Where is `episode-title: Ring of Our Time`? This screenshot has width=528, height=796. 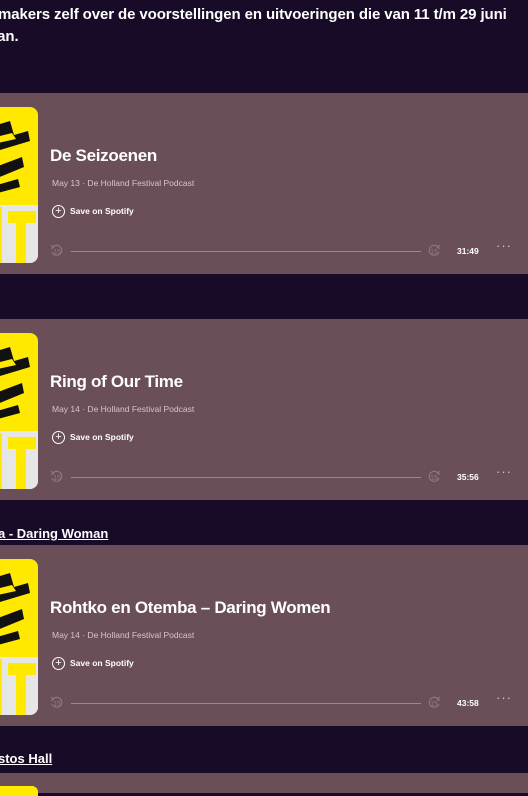
episode-title: Ring of Our Time is located at coordinates (116, 382).